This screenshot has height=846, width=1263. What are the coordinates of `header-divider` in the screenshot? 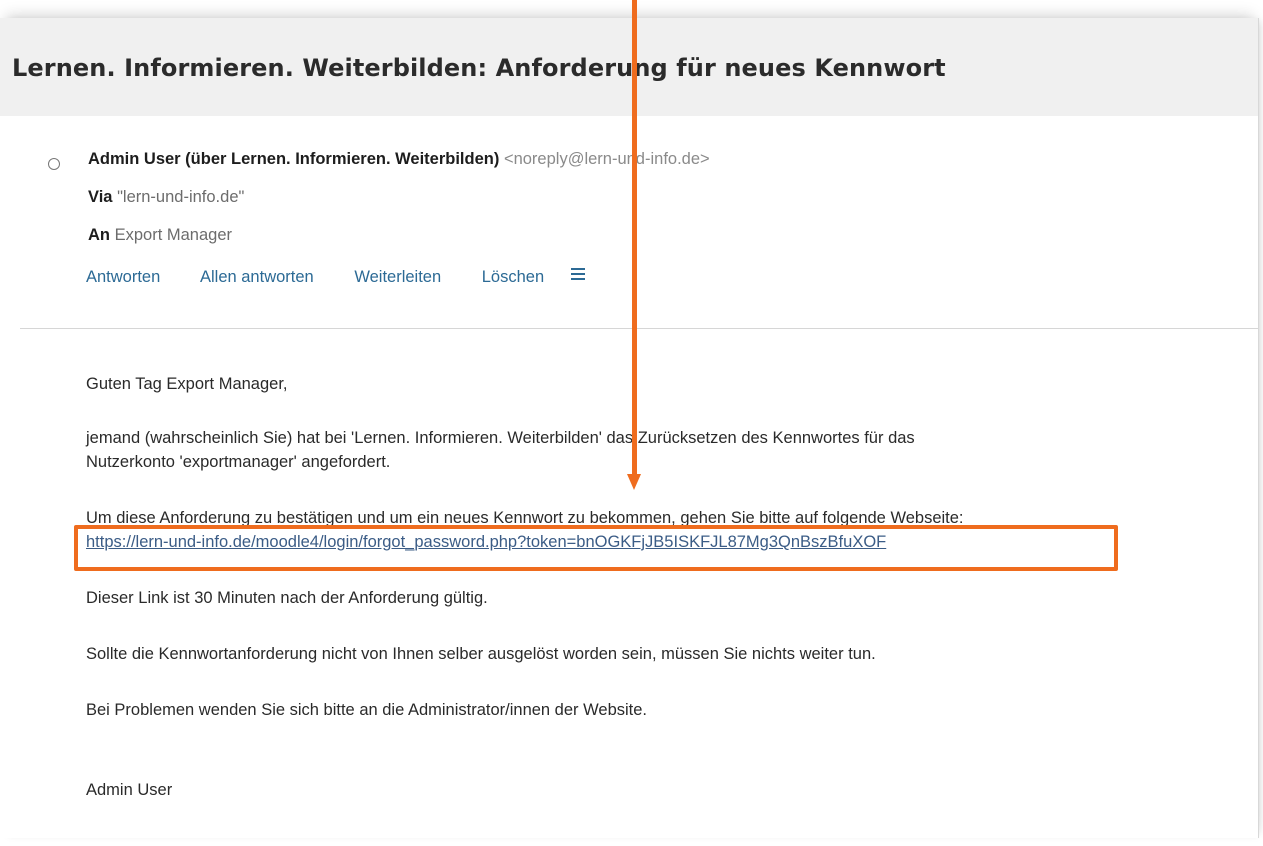 It's located at (639, 328).